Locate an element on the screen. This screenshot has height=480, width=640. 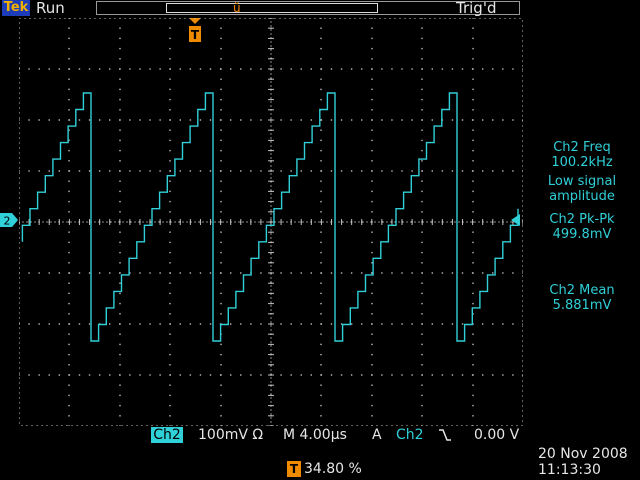
ch2-channel-badge: Ch2 is located at coordinates (167, 435).